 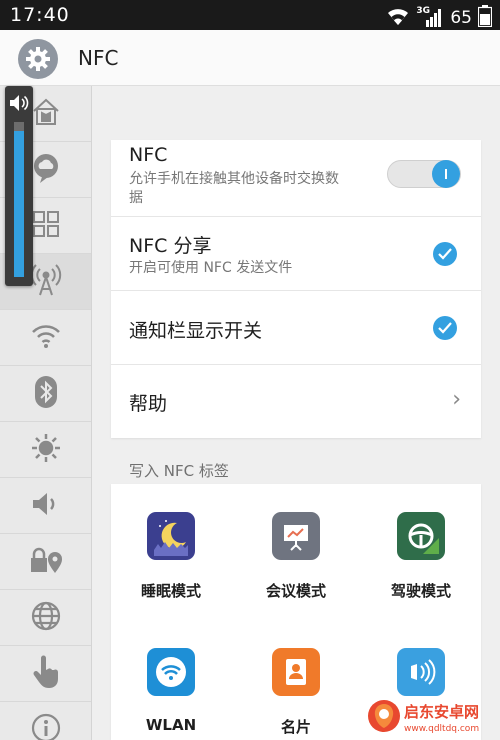 I want to click on sidebar-item-sound, so click(x=45, y=506).